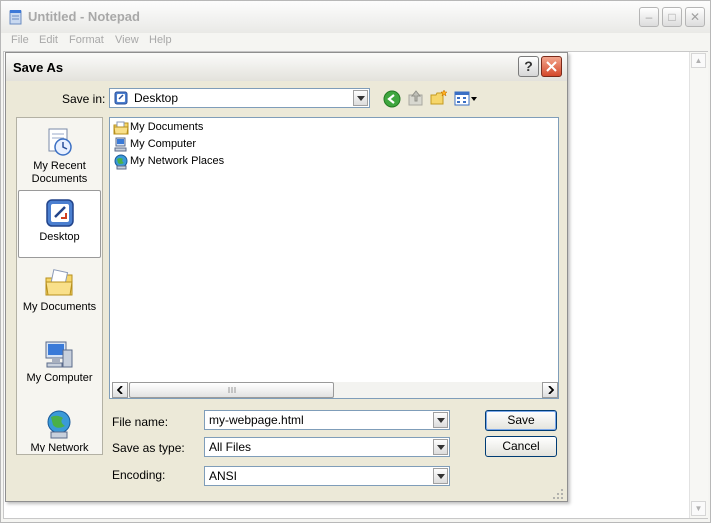  What do you see at coordinates (558, 494) in the screenshot?
I see `resize-grip-icon` at bounding box center [558, 494].